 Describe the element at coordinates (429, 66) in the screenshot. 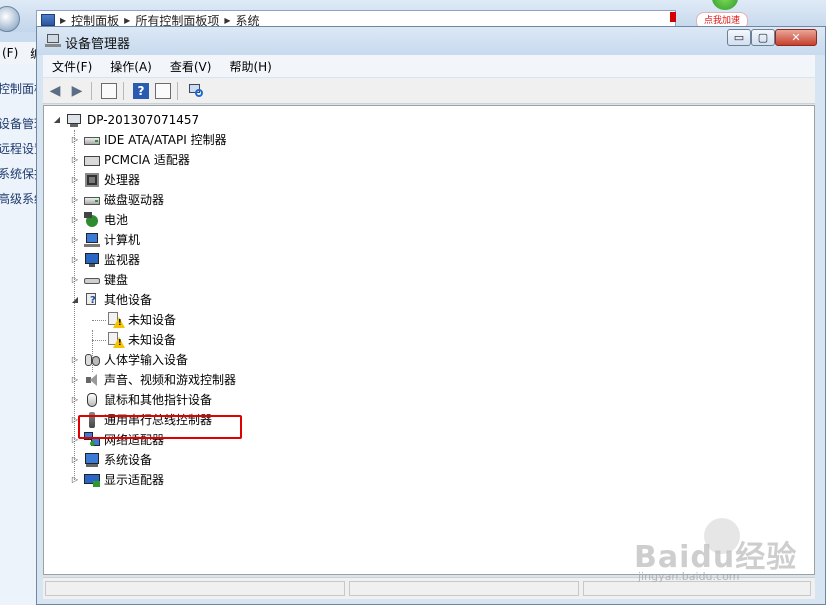

I see `menubar: 文件(F) 操作(A) 查看(V) 帮助(H)` at that location.